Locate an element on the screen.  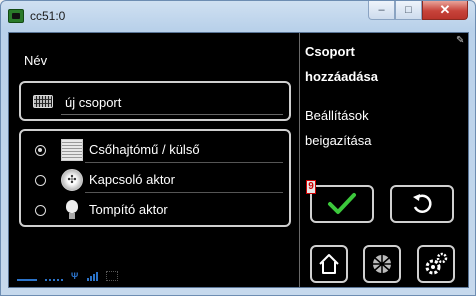
switch-icon: ✣ is located at coordinates (72, 180).